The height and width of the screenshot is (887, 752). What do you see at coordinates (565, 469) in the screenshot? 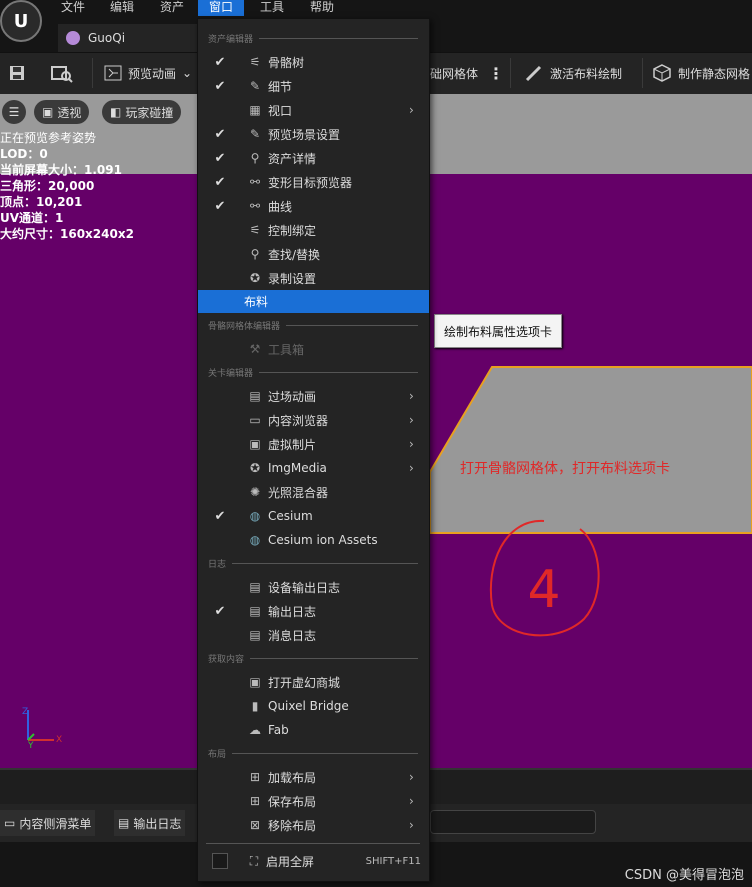
I see `annotation-text: 打开骨骼网格体，打开布料选项卡` at bounding box center [565, 469].